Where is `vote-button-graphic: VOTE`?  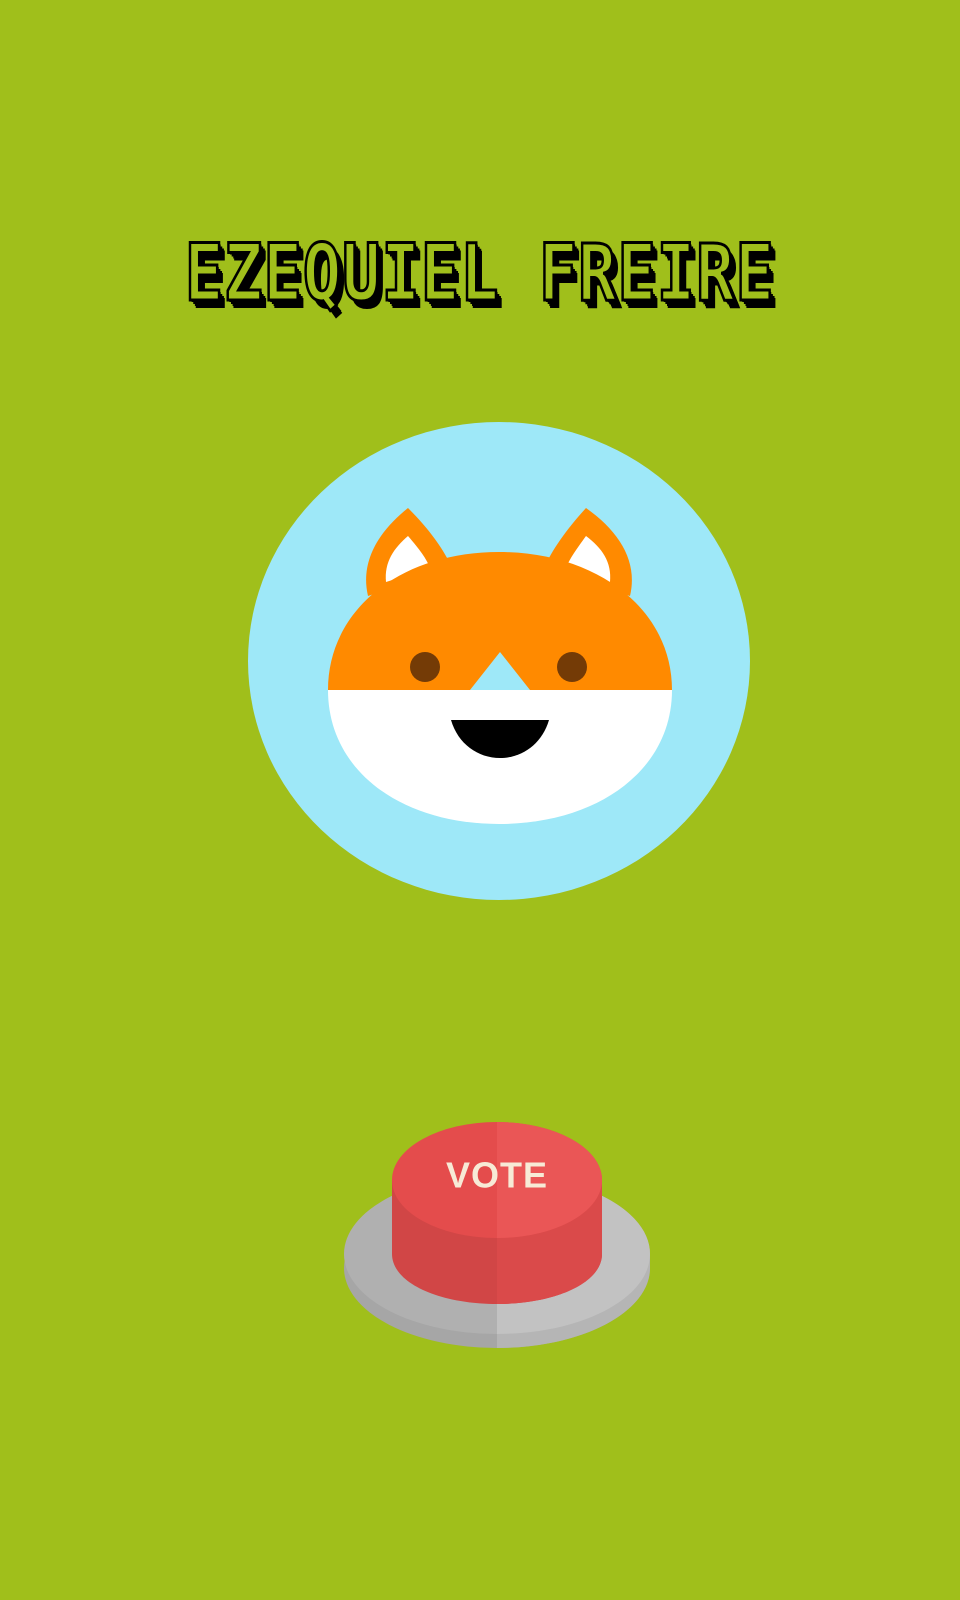
vote-button-graphic: VOTE is located at coordinates (497, 1235).